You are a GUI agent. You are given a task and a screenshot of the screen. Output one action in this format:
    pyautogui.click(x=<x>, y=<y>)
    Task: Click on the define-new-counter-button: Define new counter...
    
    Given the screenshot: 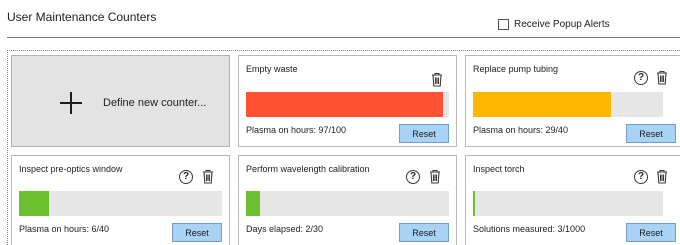 What is the action you would take?
    pyautogui.click(x=120, y=101)
    